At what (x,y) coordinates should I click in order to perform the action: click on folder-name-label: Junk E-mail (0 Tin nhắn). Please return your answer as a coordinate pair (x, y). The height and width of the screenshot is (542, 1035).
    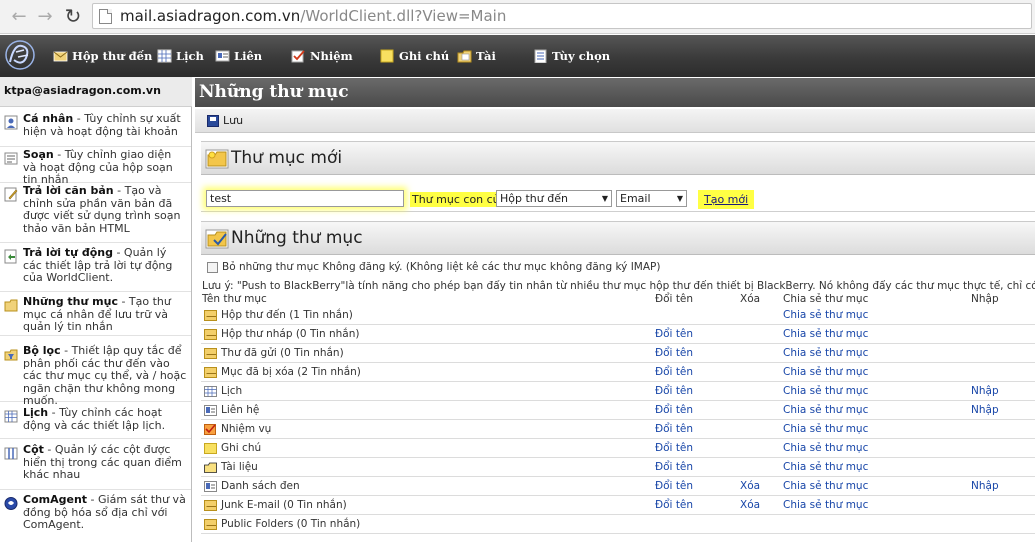
    Looking at the image, I should click on (284, 505).